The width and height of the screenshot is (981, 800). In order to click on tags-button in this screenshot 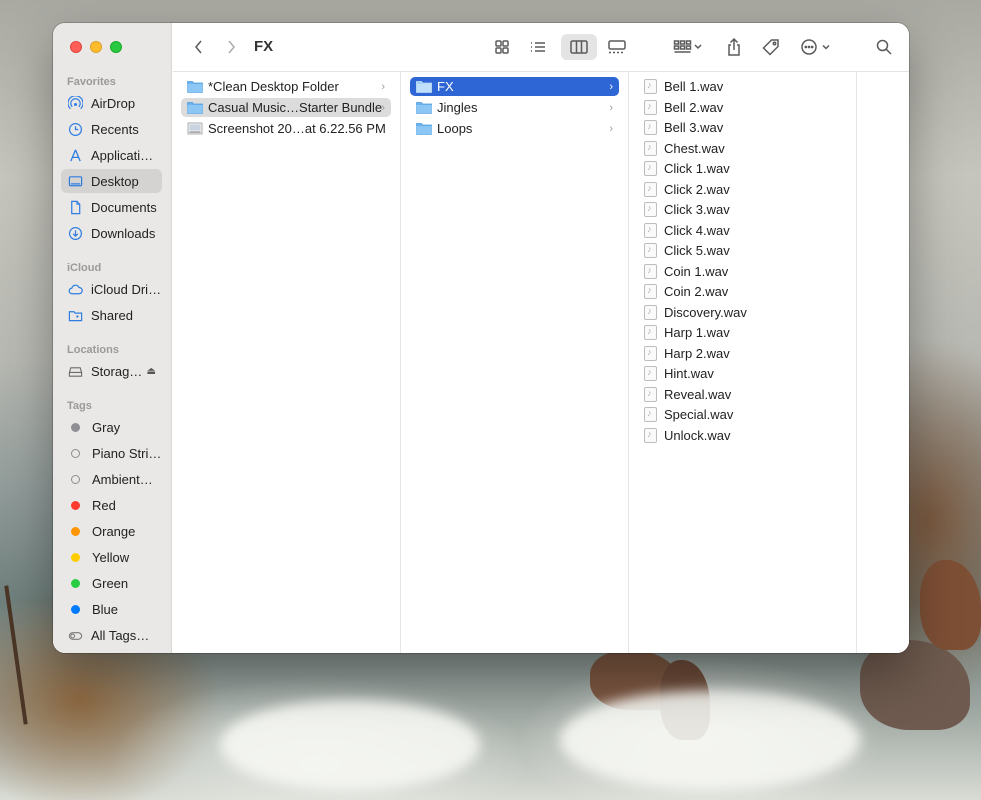, I will do `click(771, 47)`.